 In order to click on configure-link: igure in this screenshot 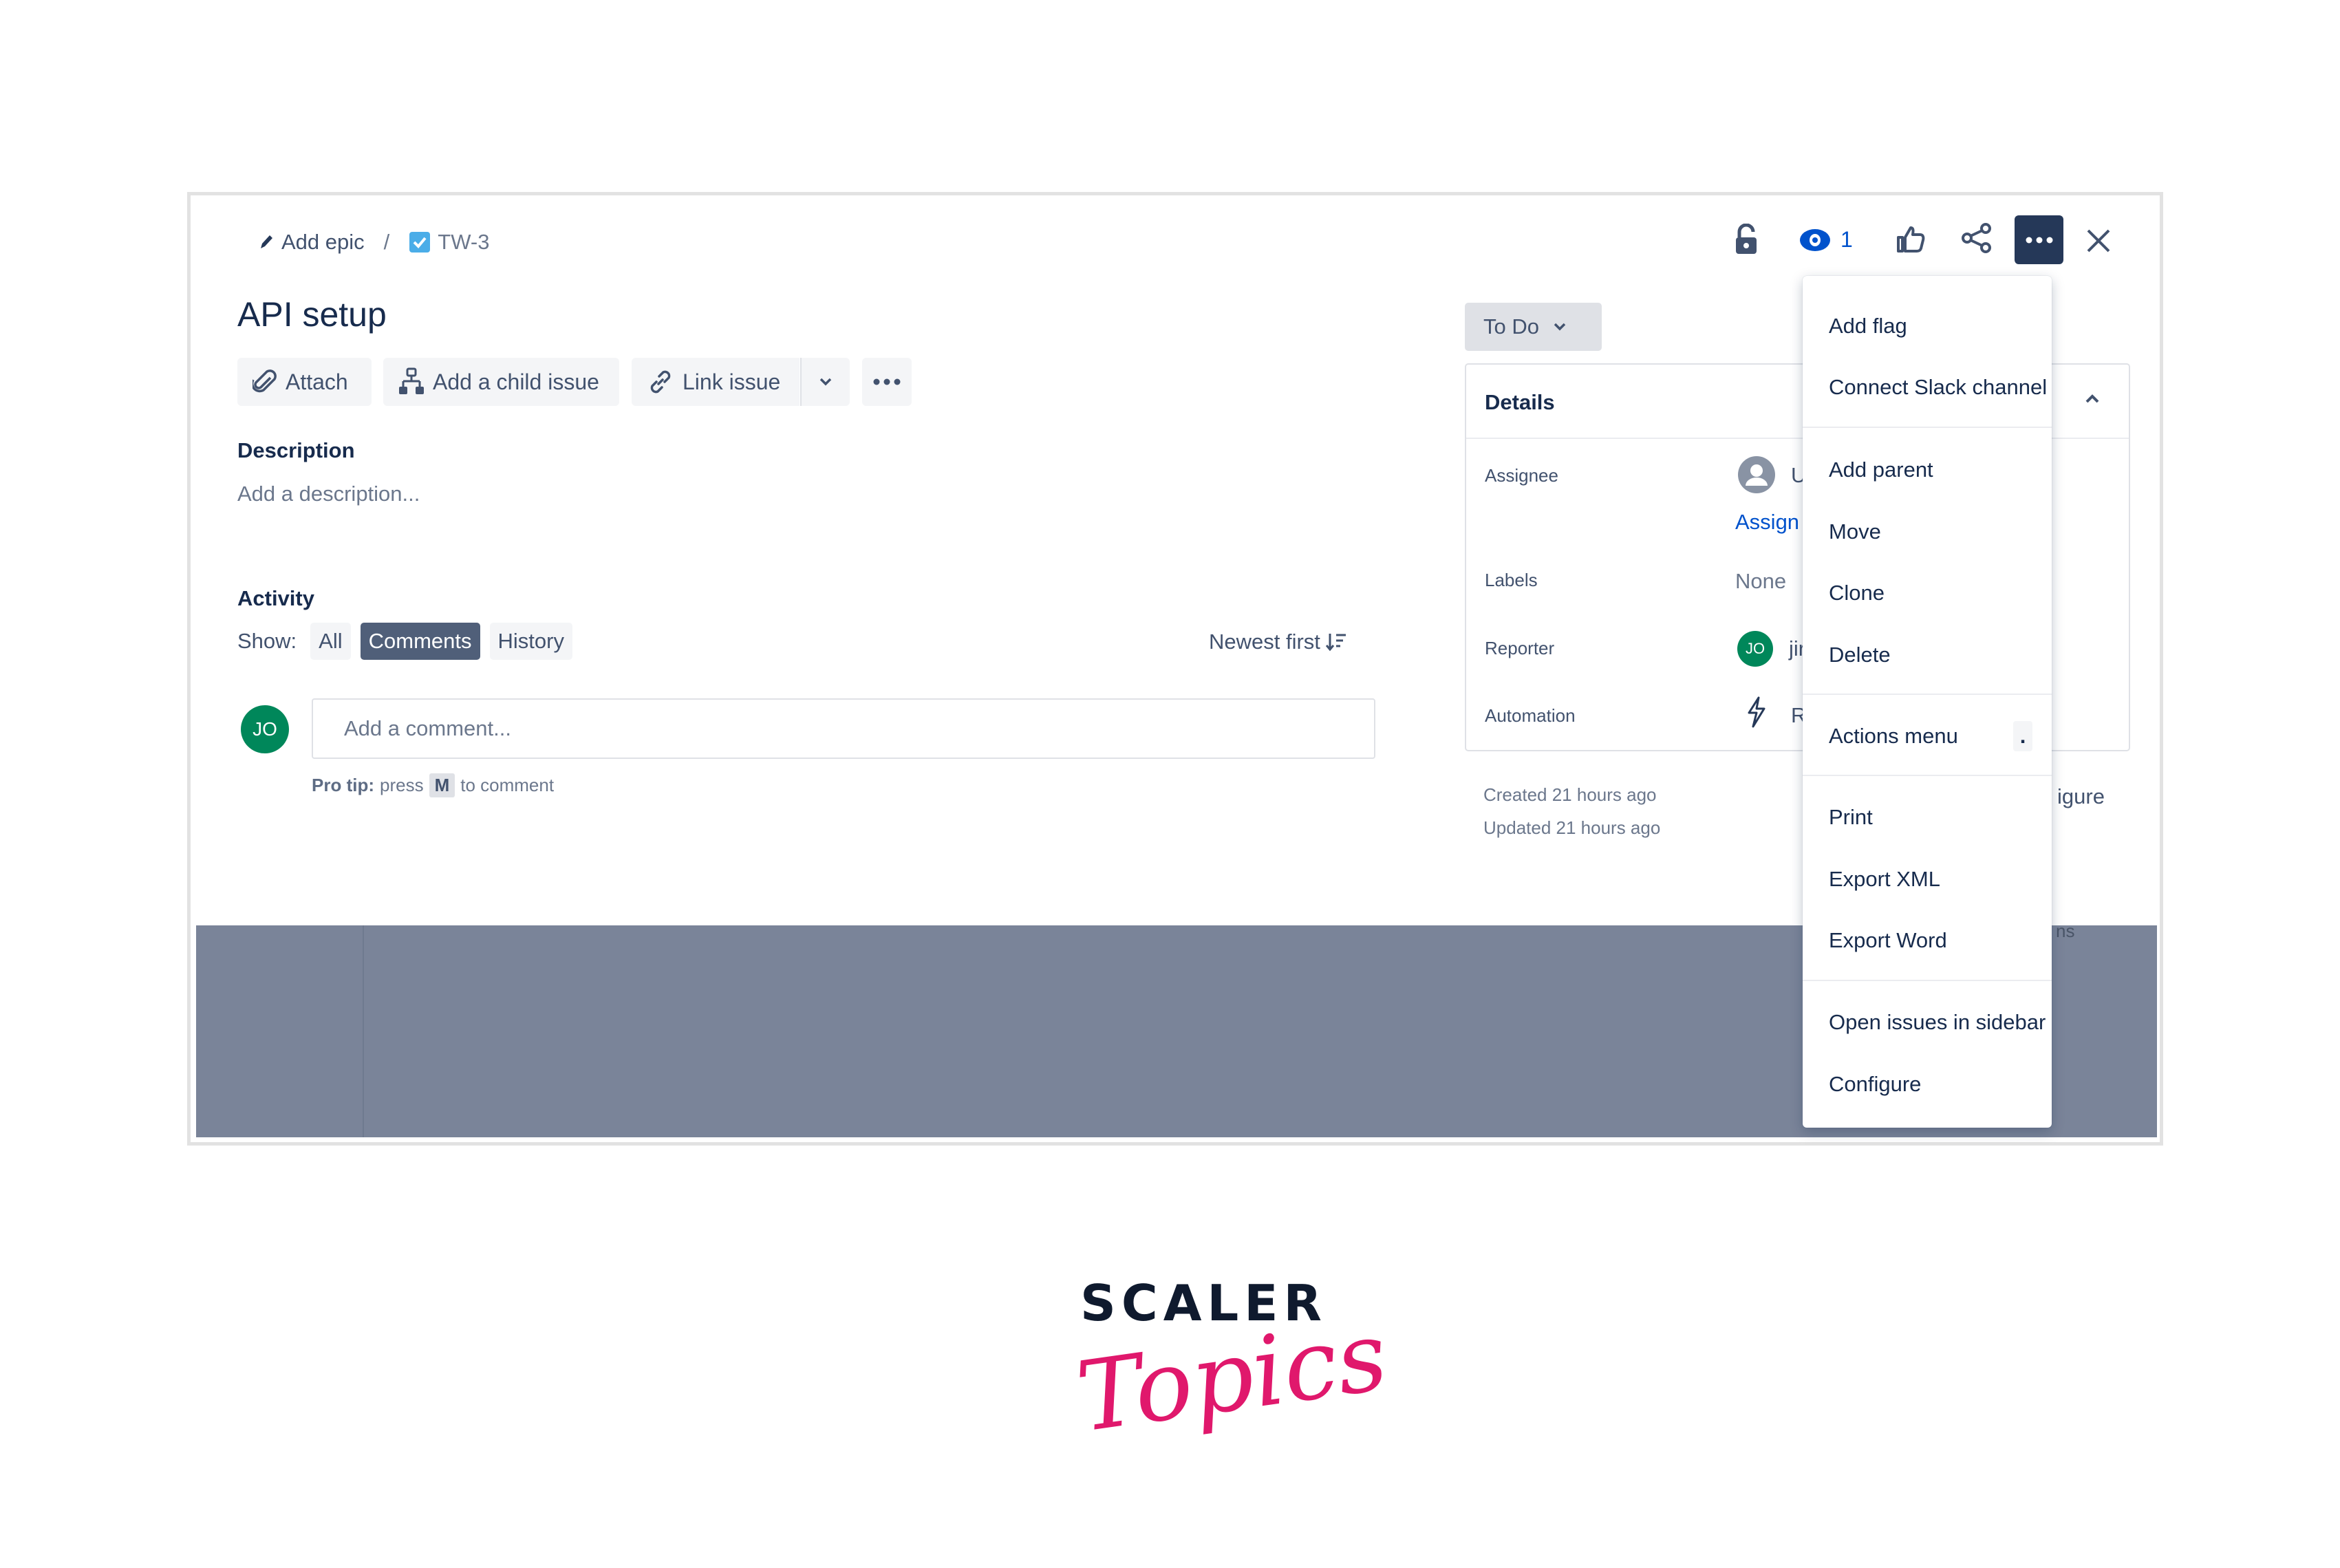, I will do `click(2081, 796)`.